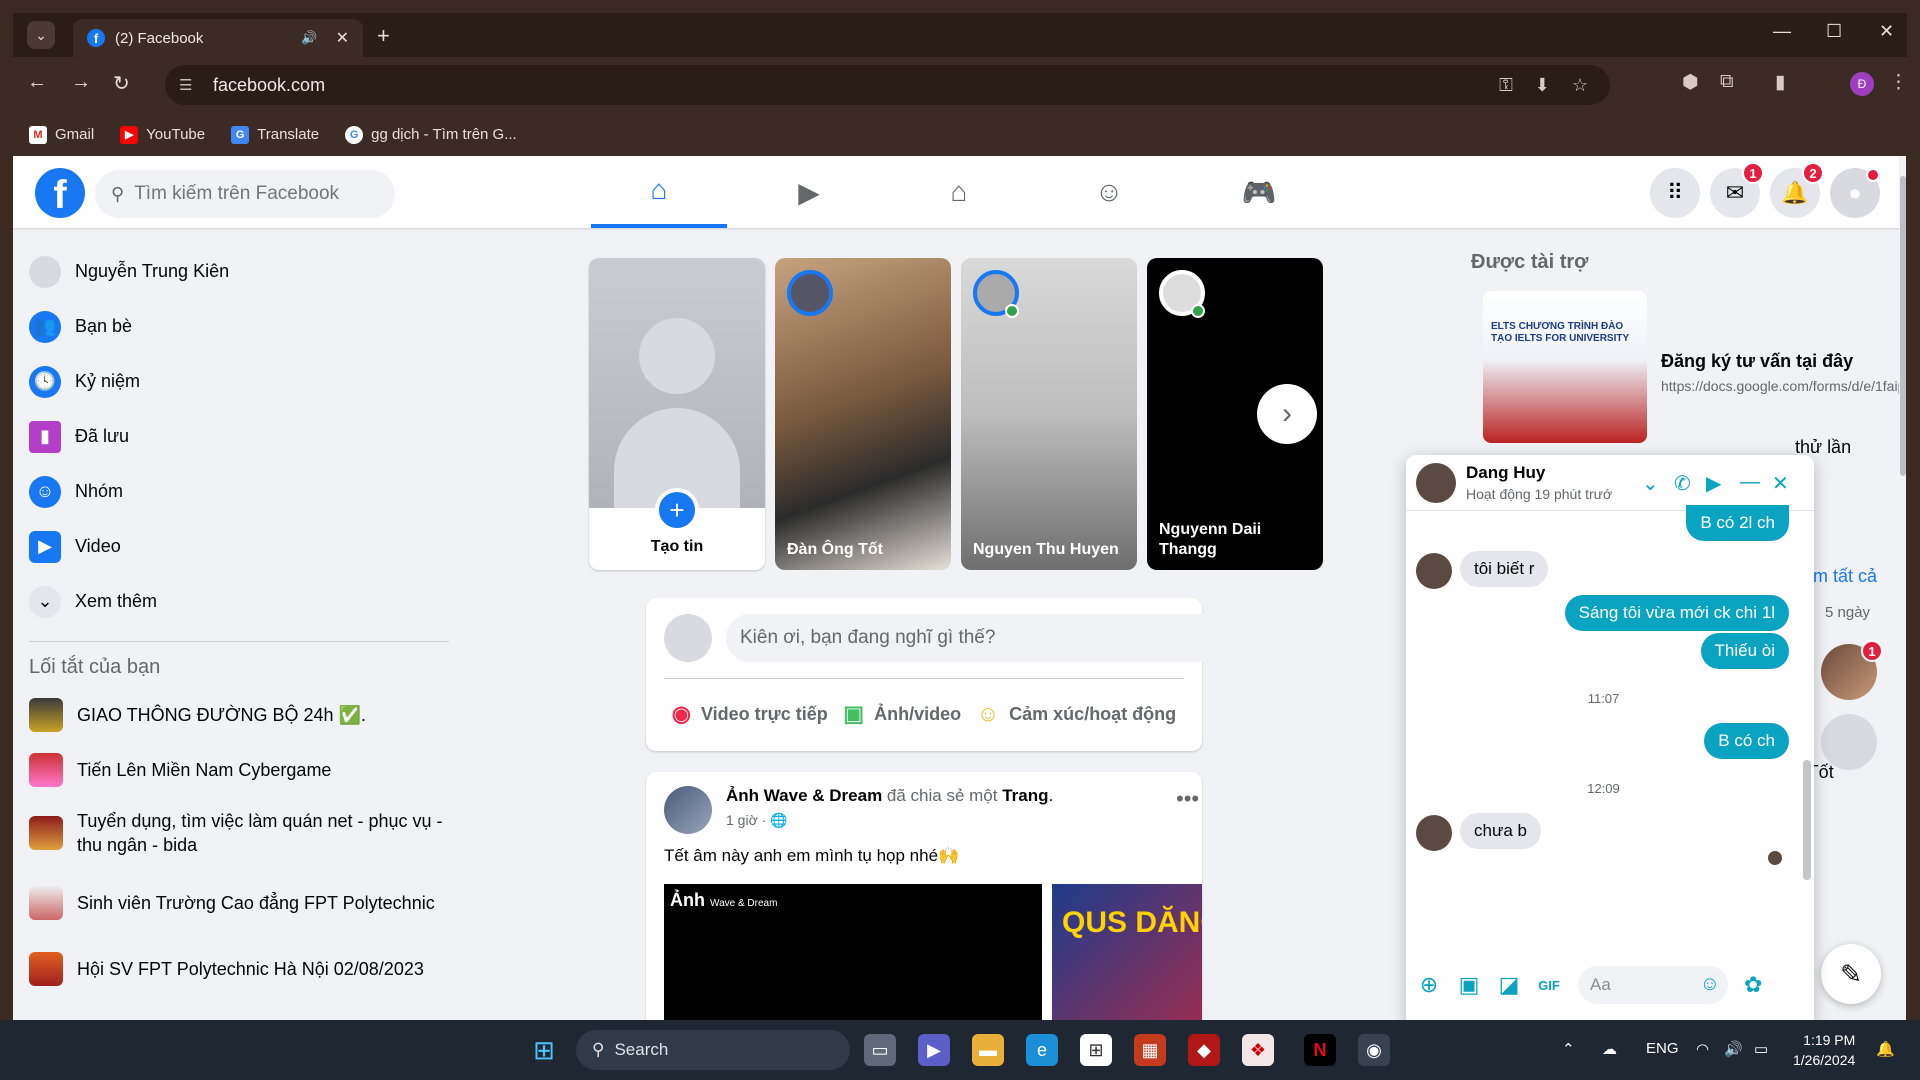 This screenshot has width=1920, height=1080. I want to click on browser-tab-facebook: f (2) Facebook 🔊 ✕, so click(218, 38).